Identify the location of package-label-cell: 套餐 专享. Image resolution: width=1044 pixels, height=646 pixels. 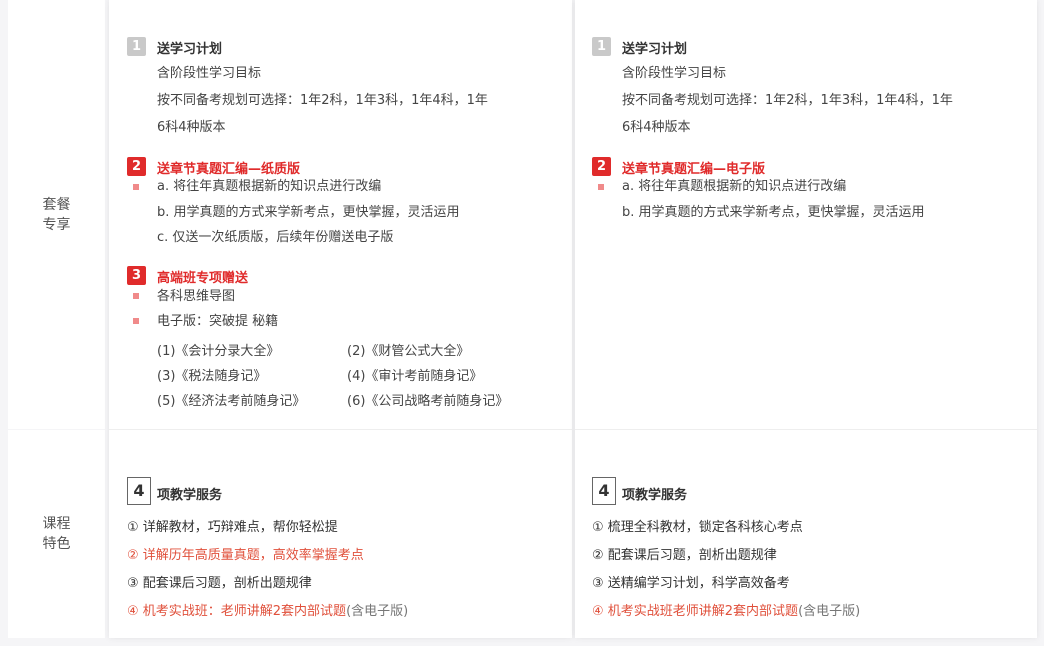
(56, 214).